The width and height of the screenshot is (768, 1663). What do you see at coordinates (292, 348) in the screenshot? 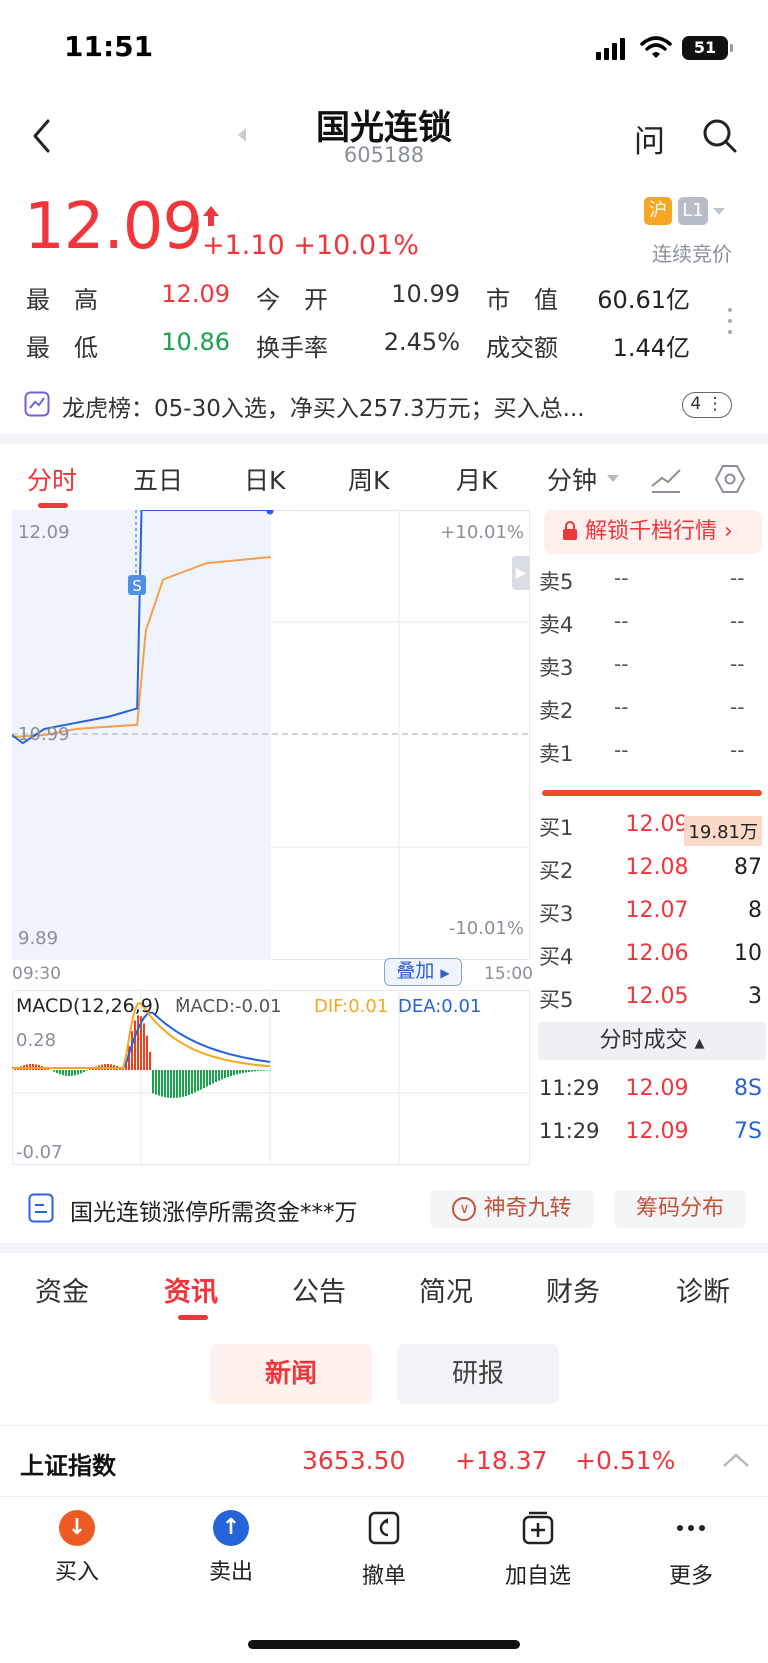
I see `turnover-label: 换手率` at bounding box center [292, 348].